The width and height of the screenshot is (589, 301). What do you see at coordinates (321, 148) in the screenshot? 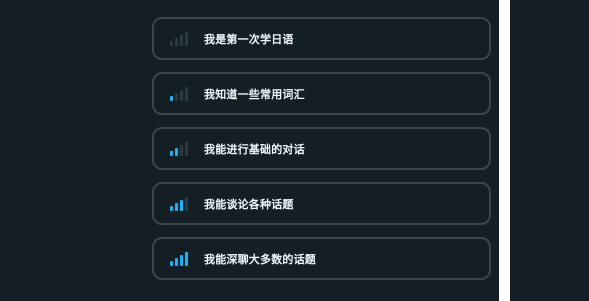
I see `level-option-3: 我能进行基础的对话` at bounding box center [321, 148].